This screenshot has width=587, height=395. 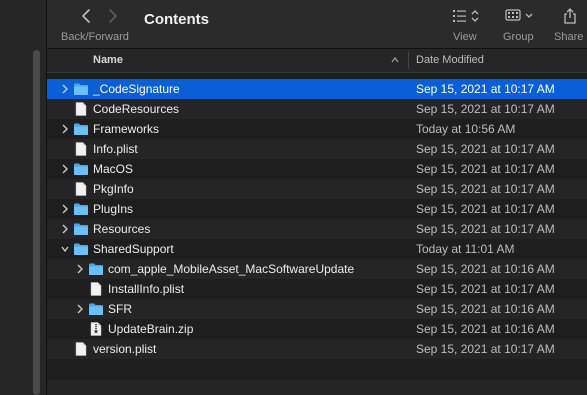 What do you see at coordinates (317, 149) in the screenshot?
I see `file-row: Info.plist Sep 15, 2021 at 10:17 AM` at bounding box center [317, 149].